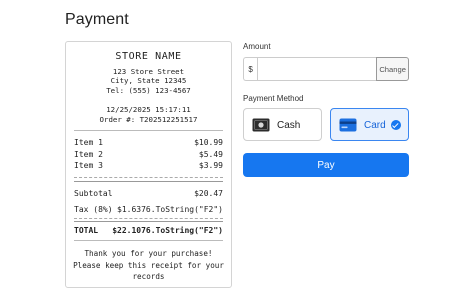 The width and height of the screenshot is (474, 296). I want to click on cash-icon, so click(261, 127).